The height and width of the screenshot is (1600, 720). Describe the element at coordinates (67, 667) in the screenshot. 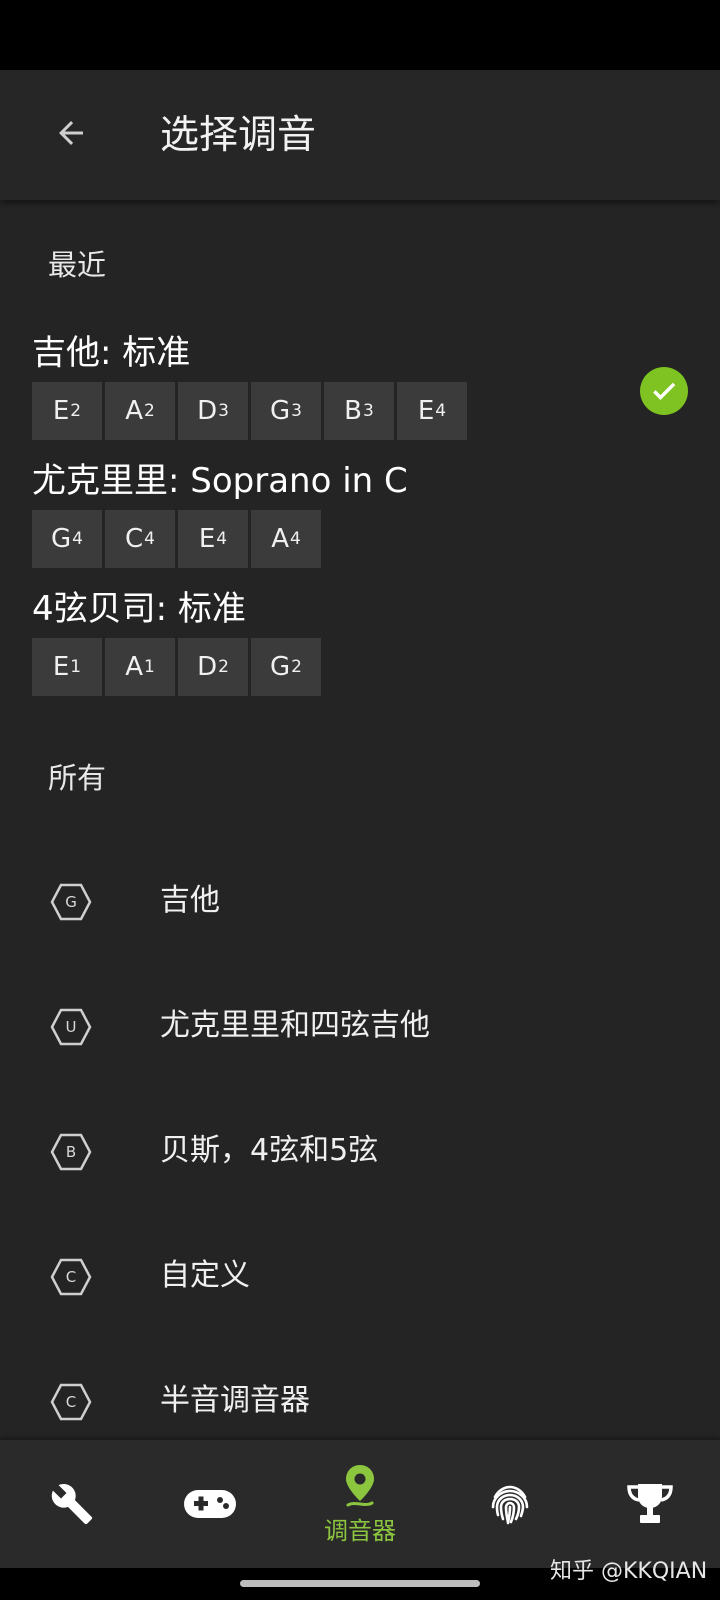

I see `note-tile: E1` at that location.